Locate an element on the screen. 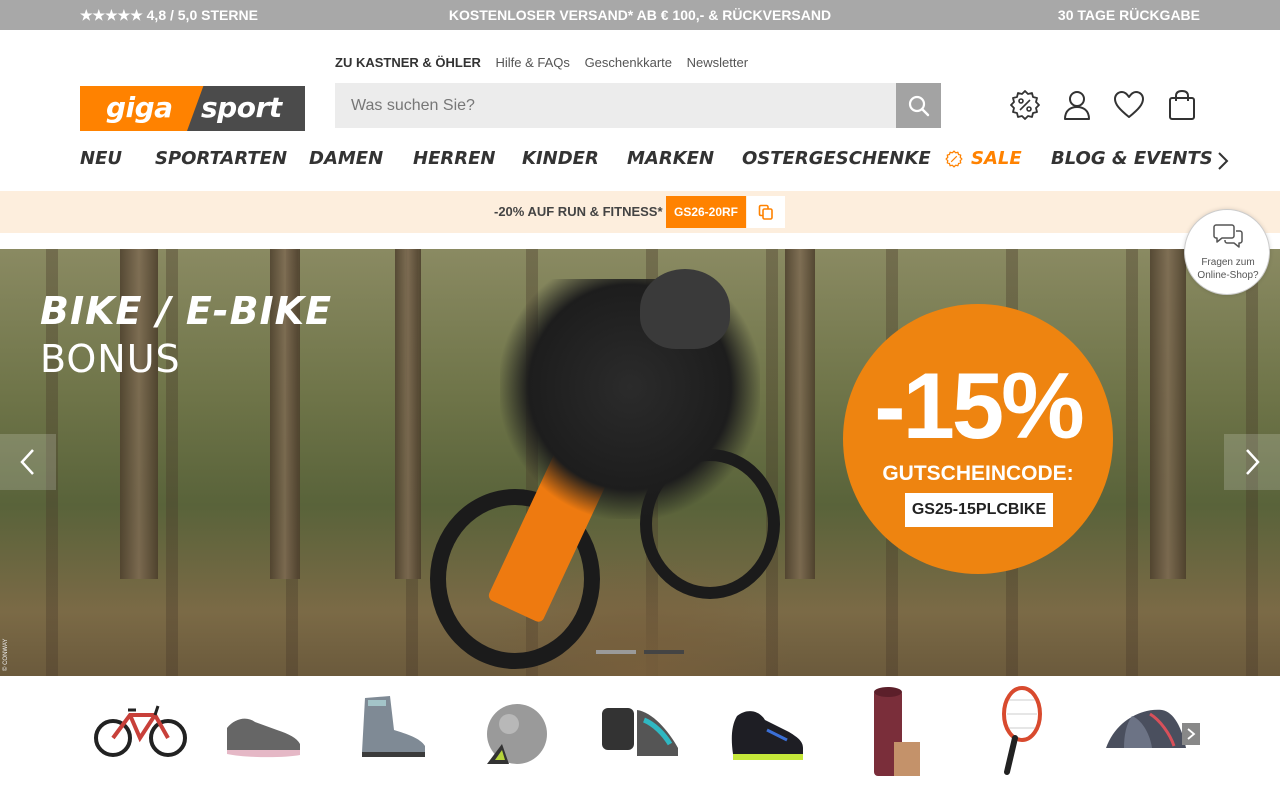 The width and height of the screenshot is (1280, 800). hiking-boot-icon is located at coordinates (393, 726).